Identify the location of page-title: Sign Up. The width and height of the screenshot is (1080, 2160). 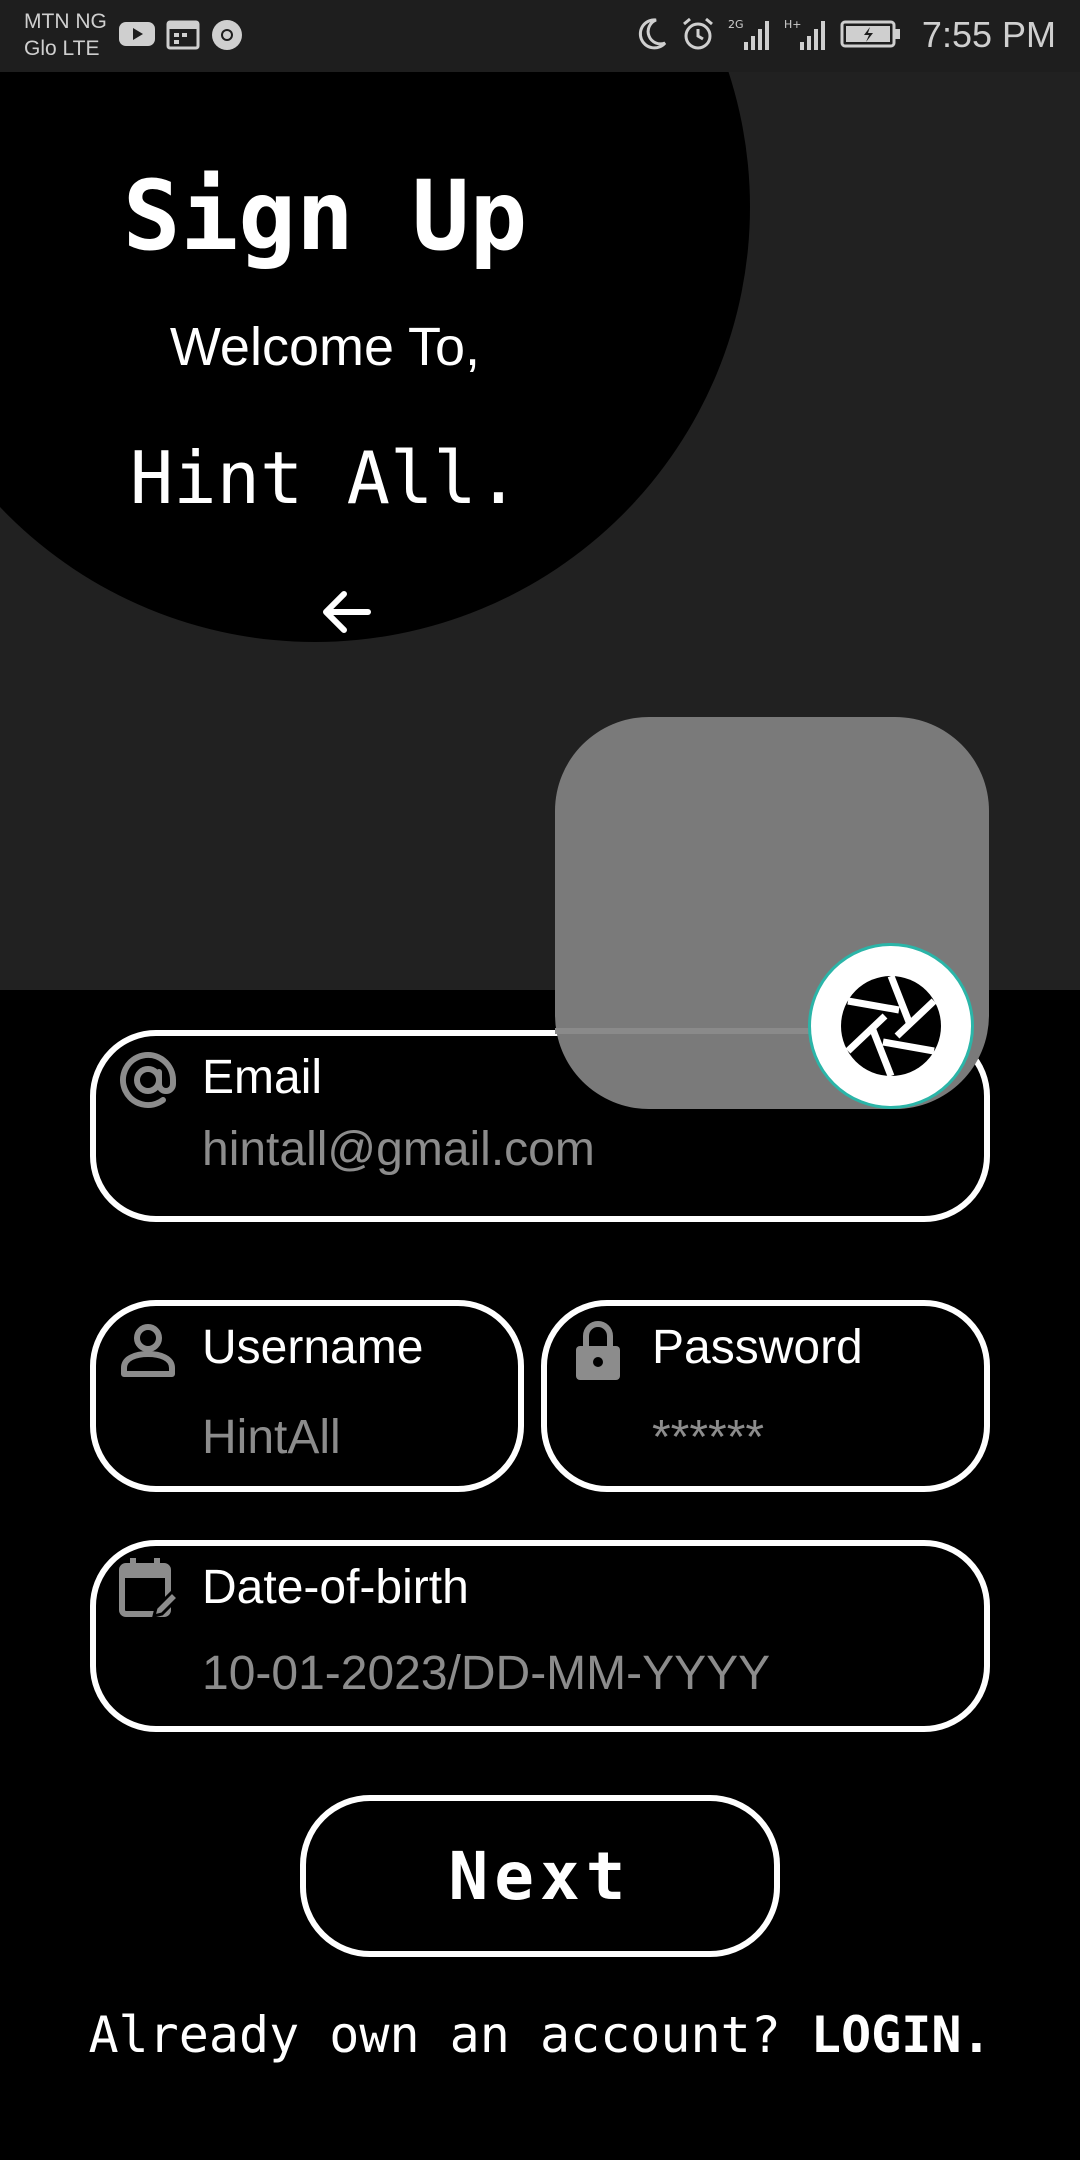
(325, 216).